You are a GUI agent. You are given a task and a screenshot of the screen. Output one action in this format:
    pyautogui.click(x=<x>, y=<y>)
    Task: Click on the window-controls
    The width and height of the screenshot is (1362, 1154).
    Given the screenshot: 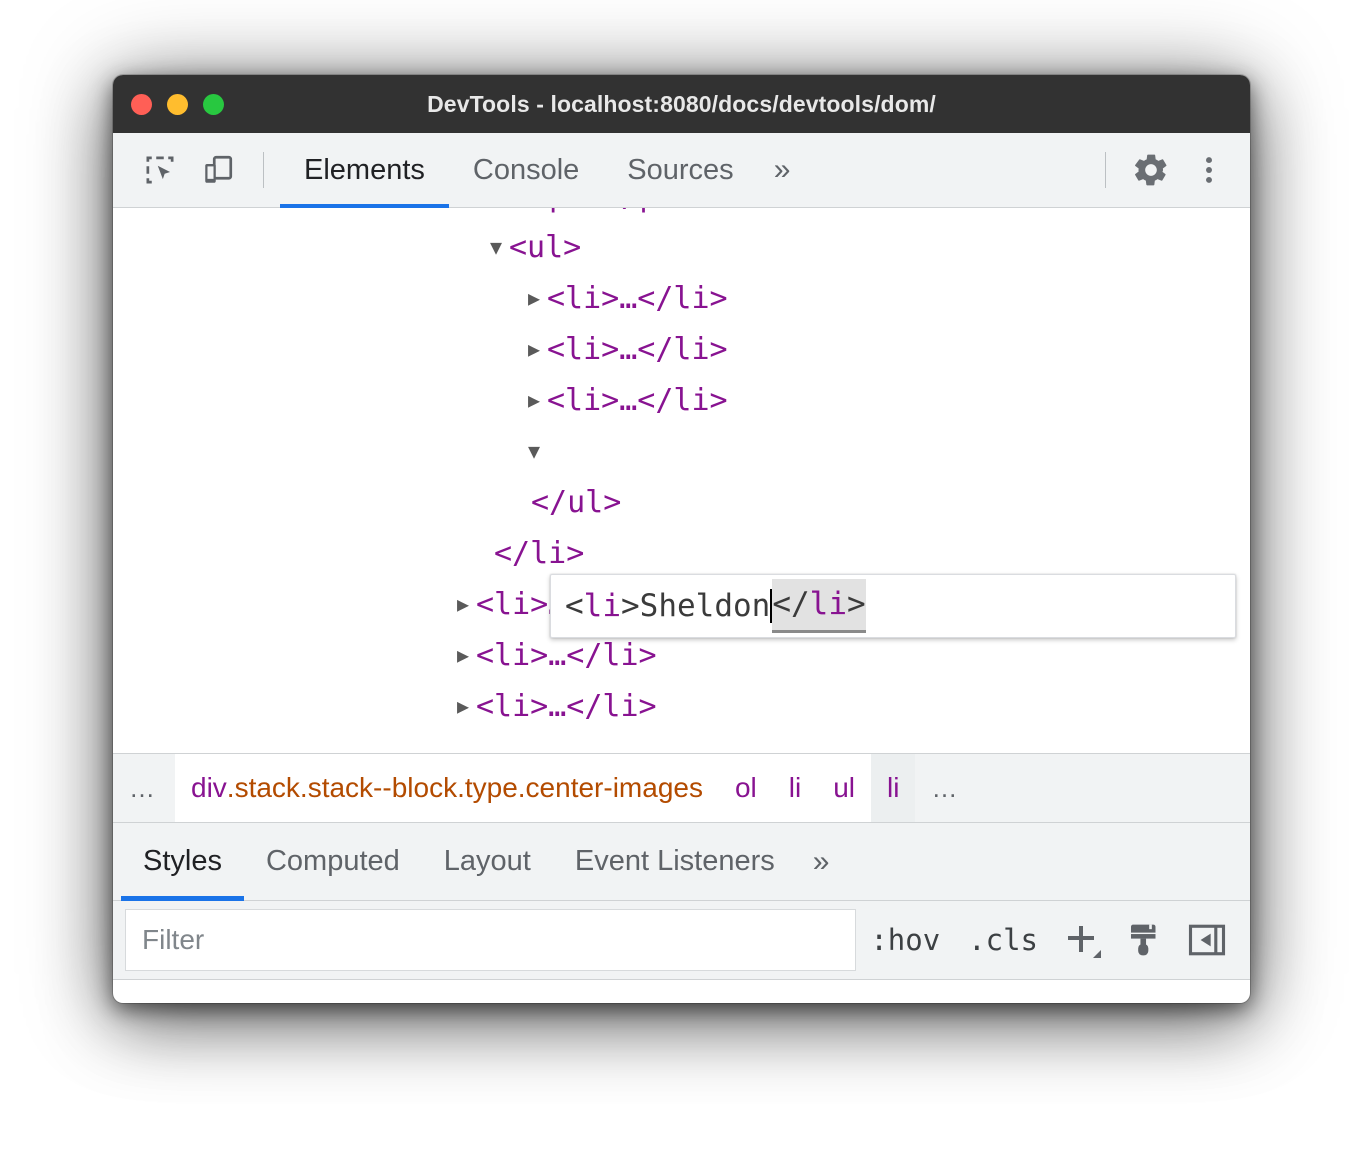 What is the action you would take?
    pyautogui.click(x=177, y=104)
    